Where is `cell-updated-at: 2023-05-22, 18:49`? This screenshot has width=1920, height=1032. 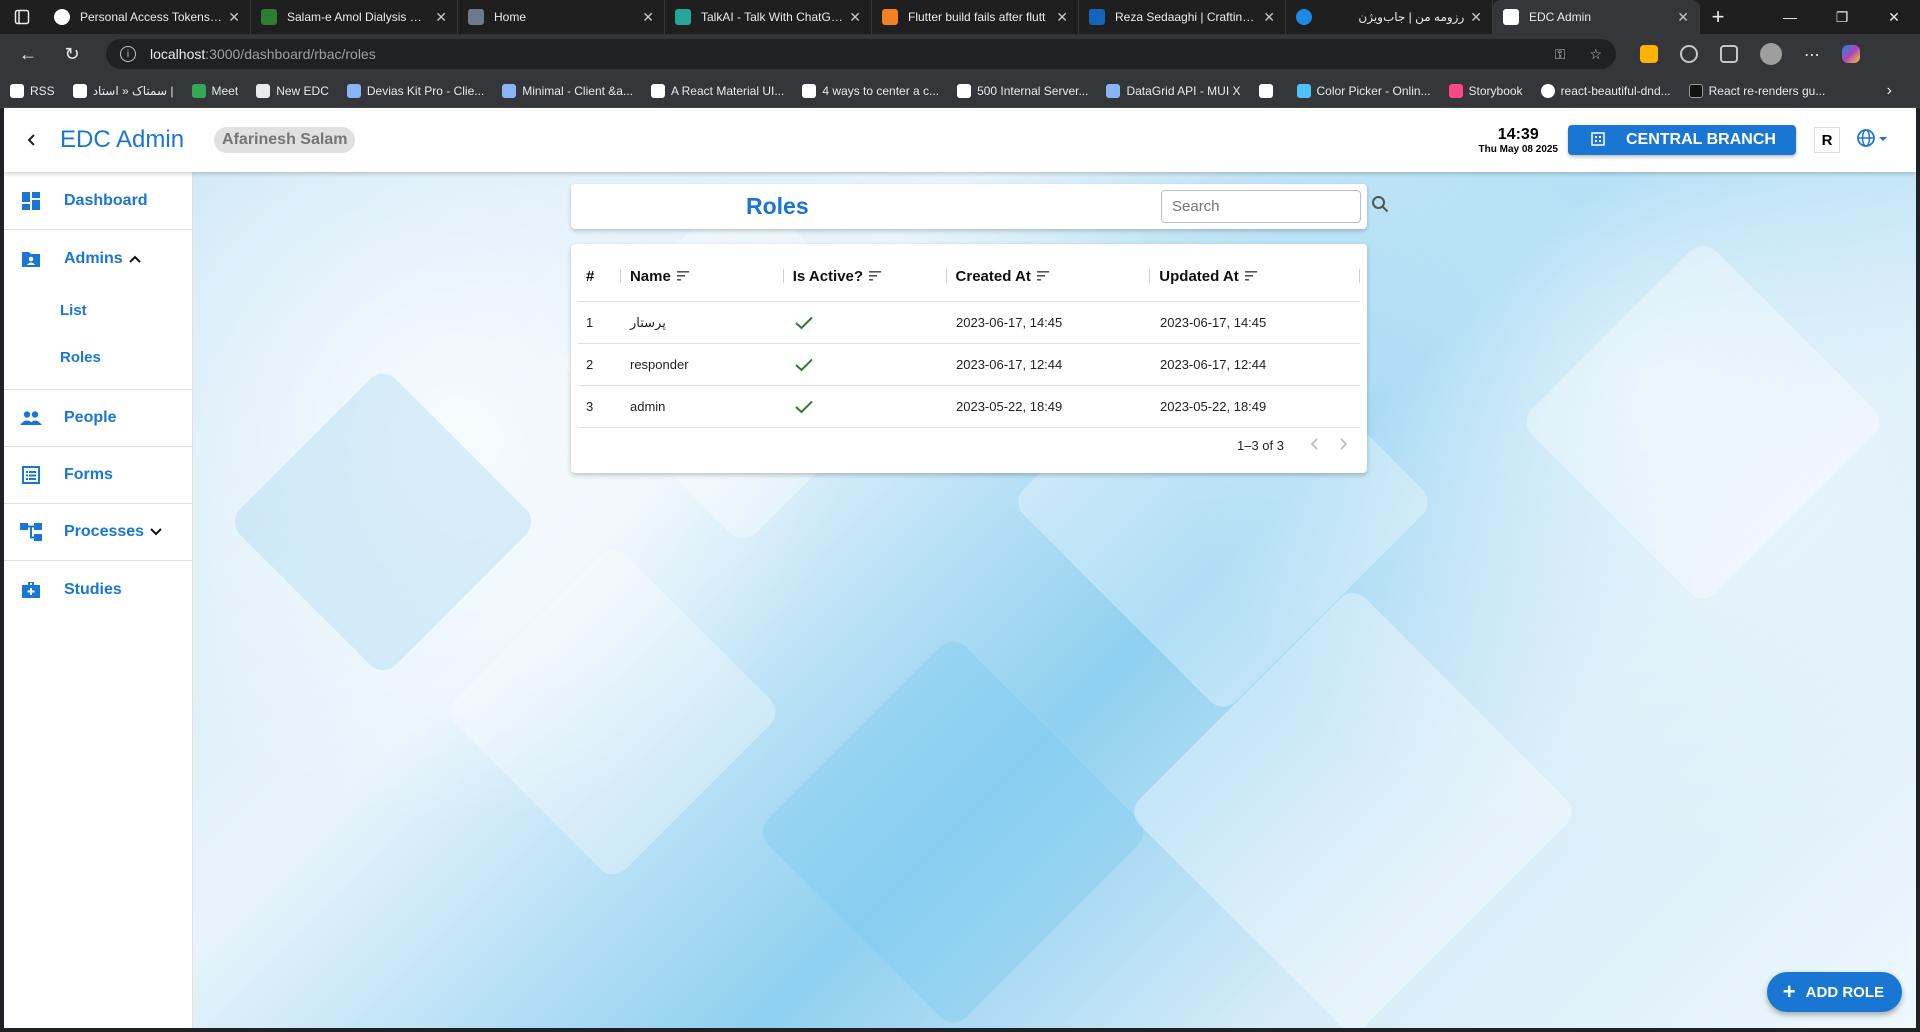
cell-updated-at: 2023-05-22, 18:49 is located at coordinates (1213, 406).